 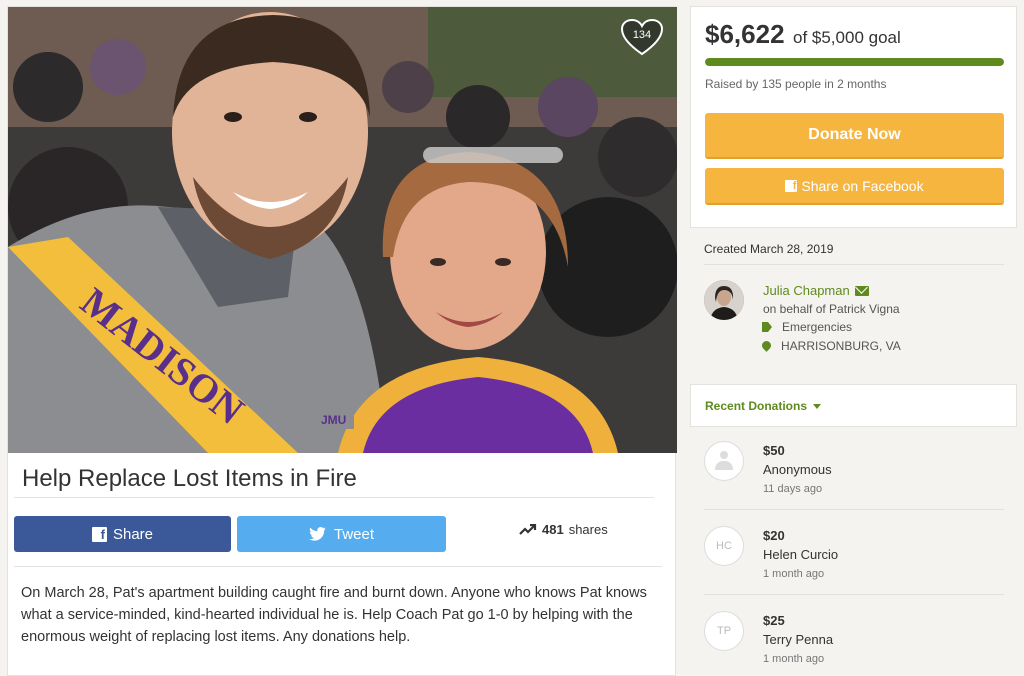 What do you see at coordinates (831, 309) in the screenshot?
I see `beneficiary: on behalf of Patrick Vigna` at bounding box center [831, 309].